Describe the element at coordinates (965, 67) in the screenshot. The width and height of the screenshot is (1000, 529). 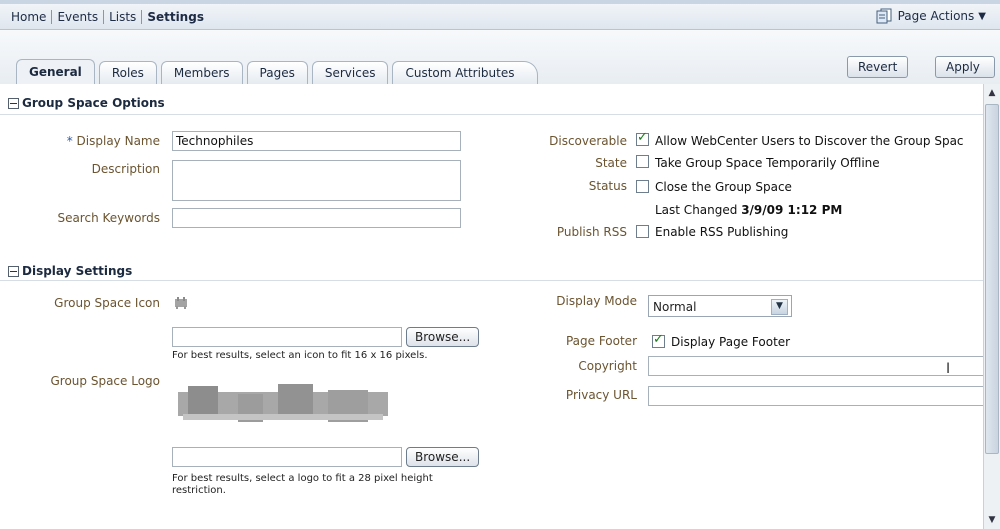
I see `apply-button: Apply` at that location.